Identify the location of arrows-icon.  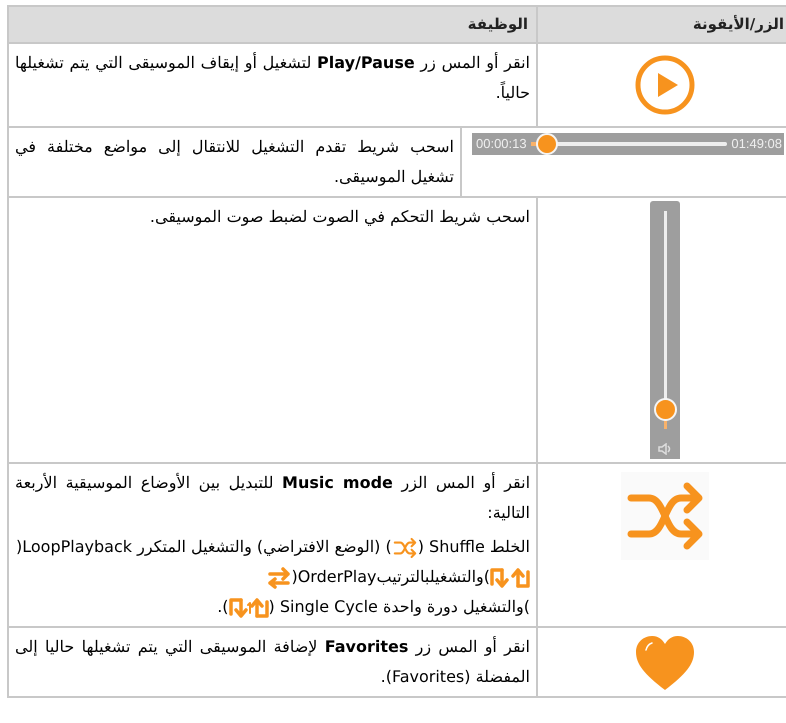
(279, 577).